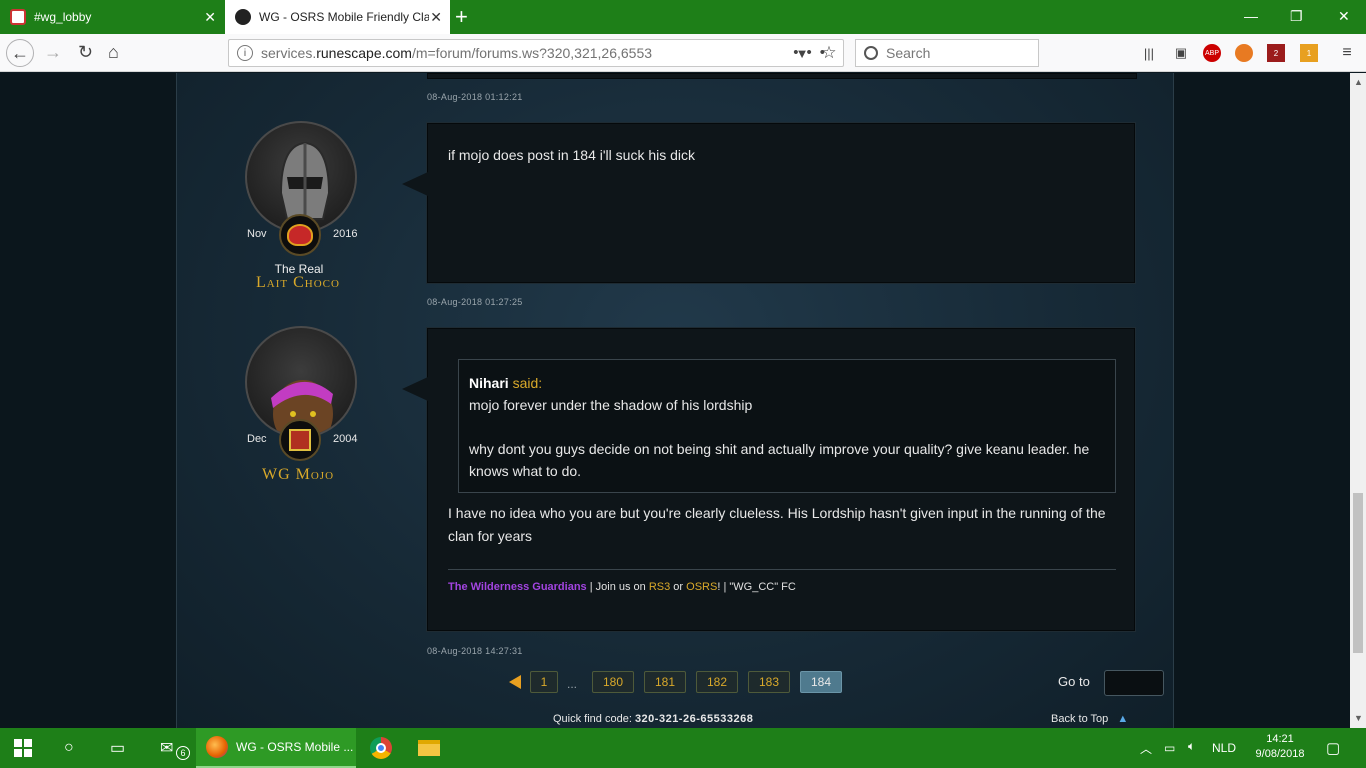 This screenshot has width=1366, height=768. What do you see at coordinates (1244, 53) in the screenshot?
I see `extension-ball-icon` at bounding box center [1244, 53].